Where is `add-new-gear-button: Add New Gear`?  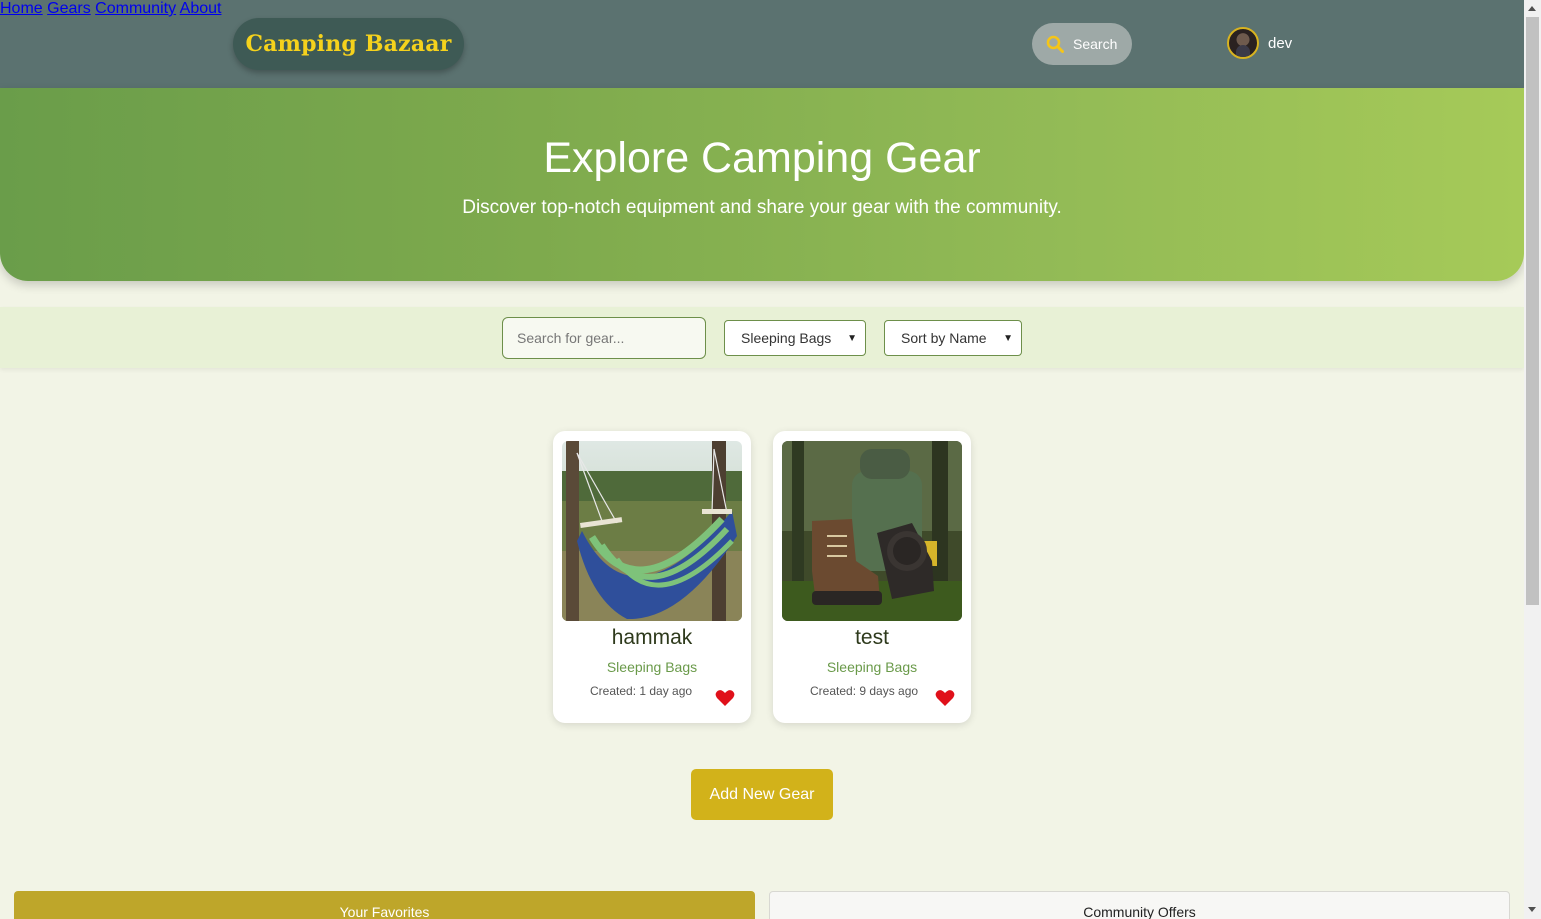 add-new-gear-button: Add New Gear is located at coordinates (762, 794).